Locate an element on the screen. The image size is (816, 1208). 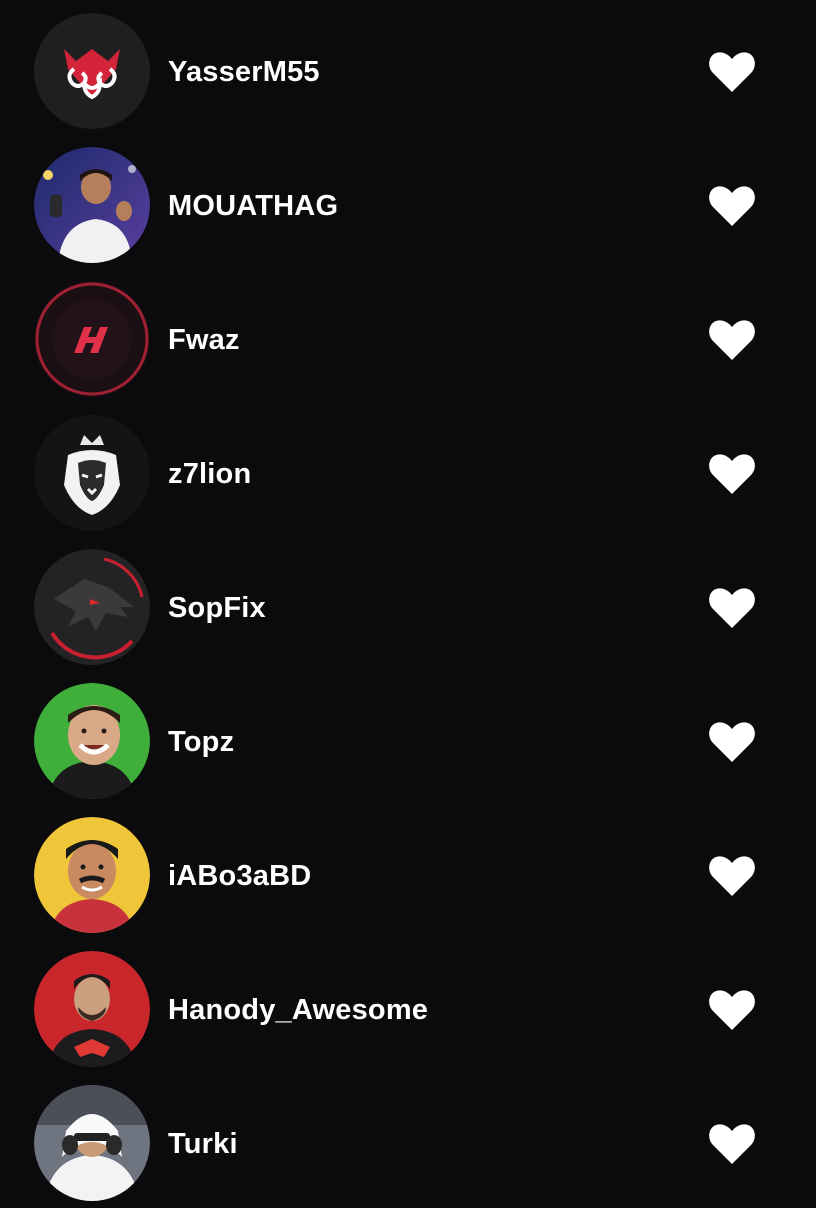
username: SopFix is located at coordinates (217, 608).